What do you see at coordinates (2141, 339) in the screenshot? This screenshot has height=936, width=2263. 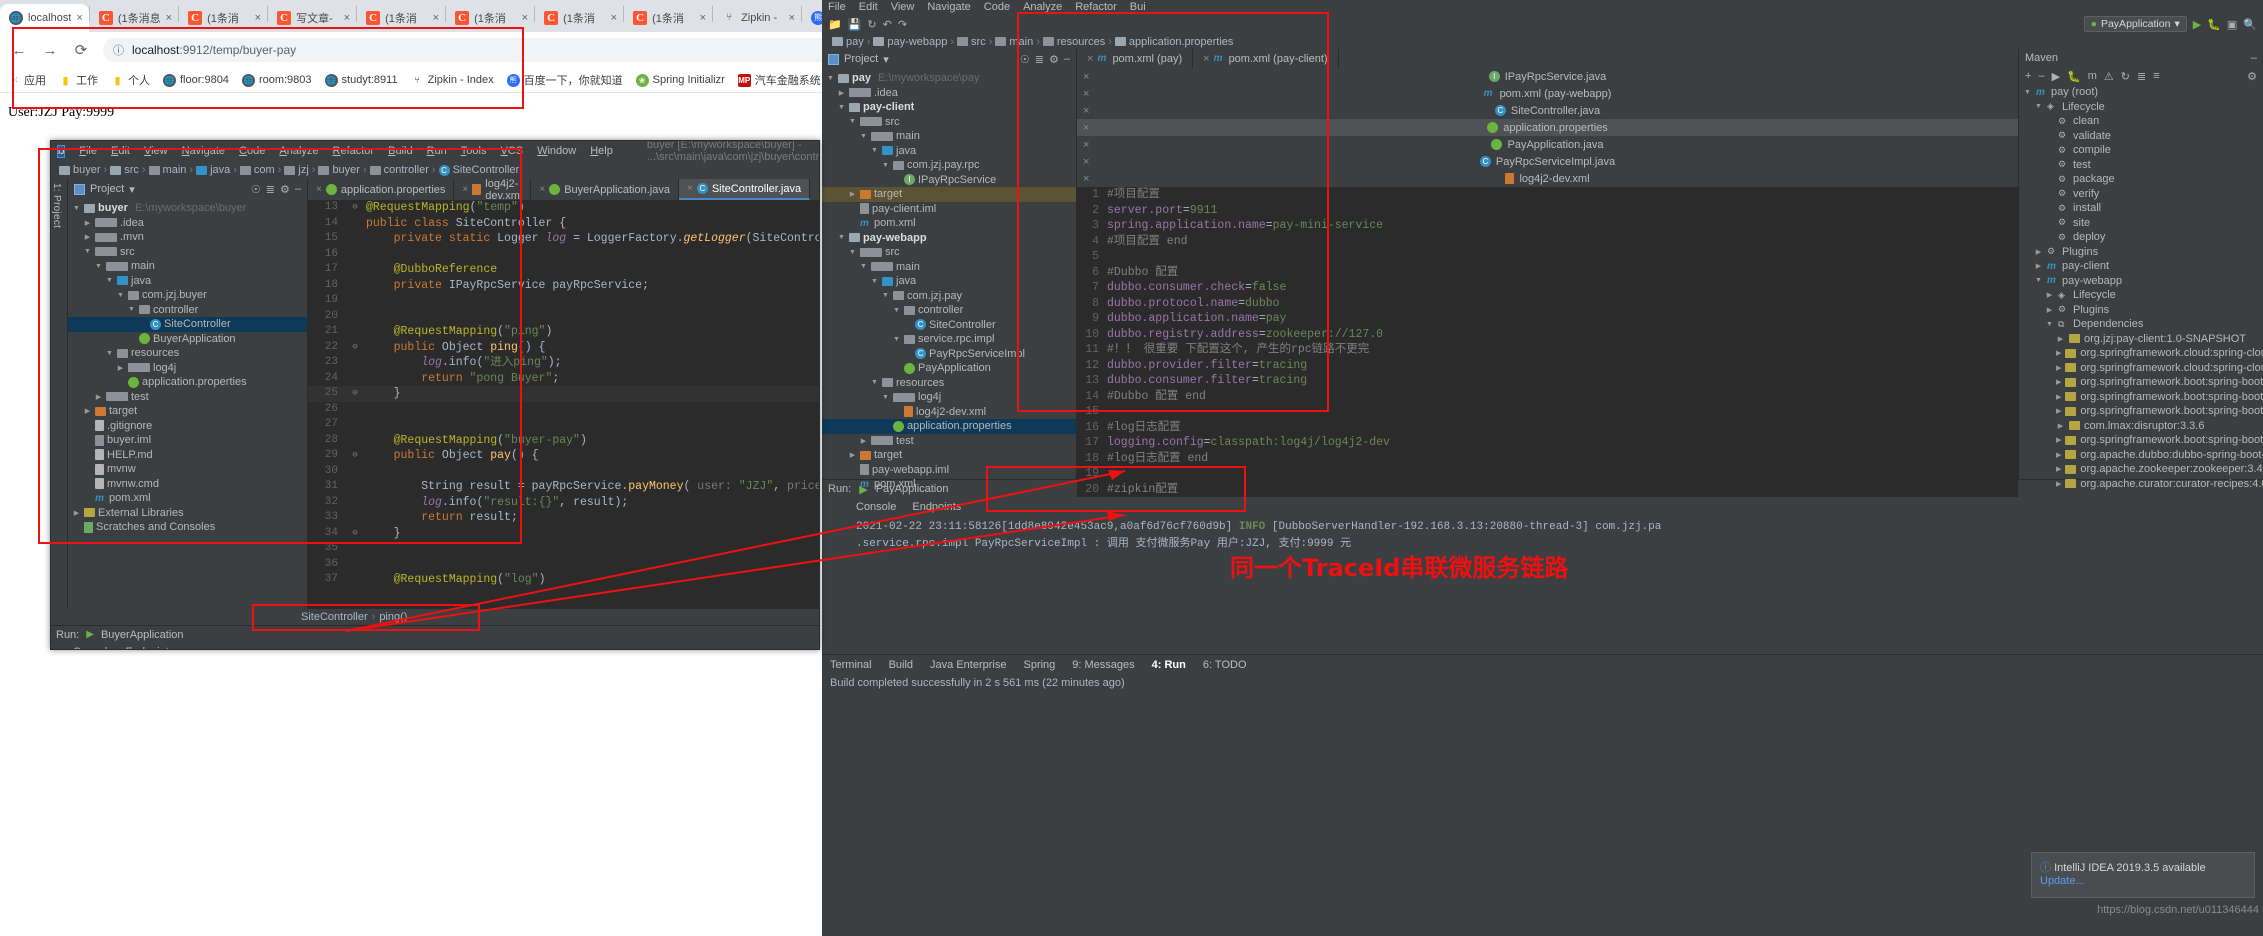 I see `tree-item: ▶ org.jzj:pay-client:1.0-SNAPSHOT` at bounding box center [2141, 339].